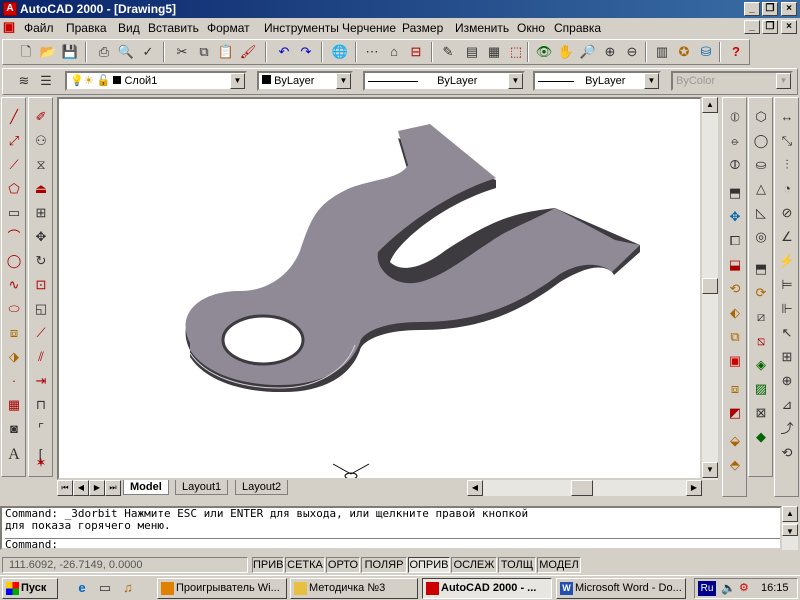  What do you see at coordinates (789, 27) in the screenshot?
I see `doc-close-button: ×` at bounding box center [789, 27].